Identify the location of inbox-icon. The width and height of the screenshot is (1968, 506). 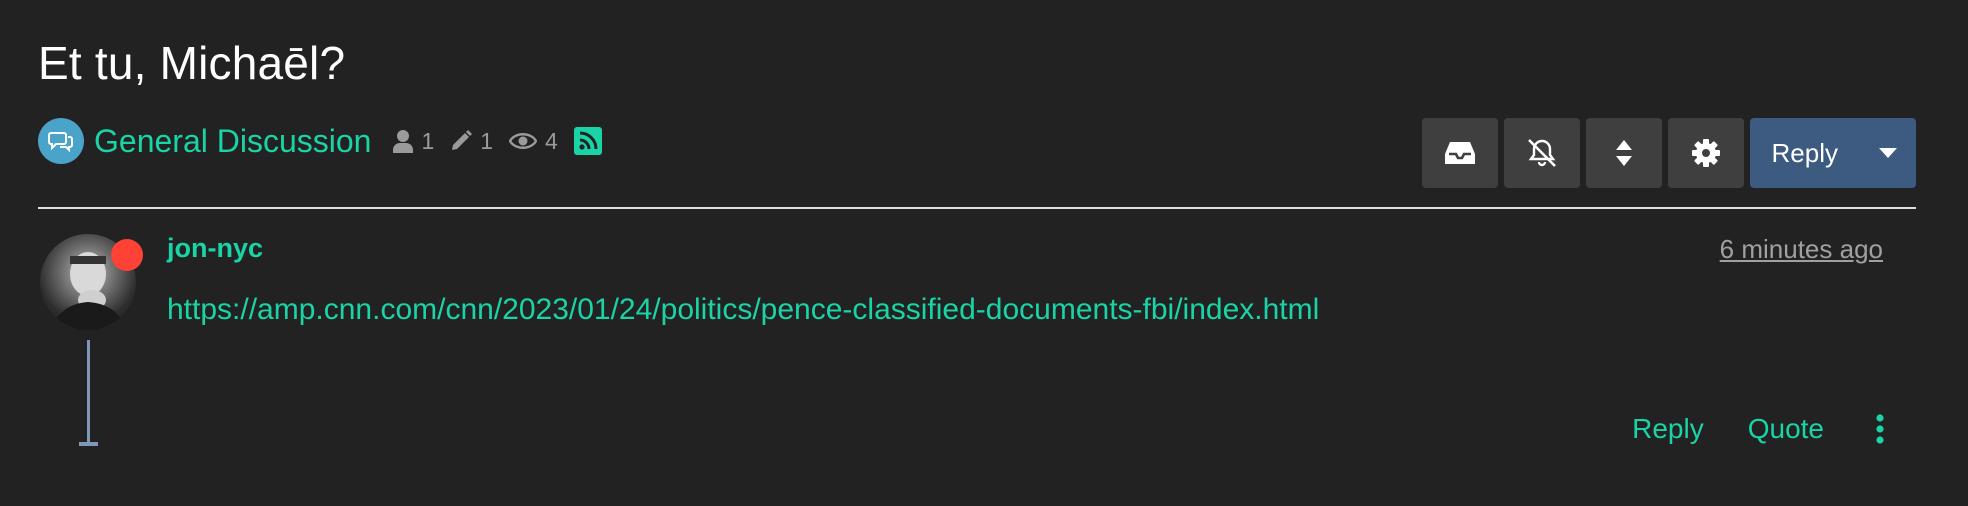
(1459, 153).